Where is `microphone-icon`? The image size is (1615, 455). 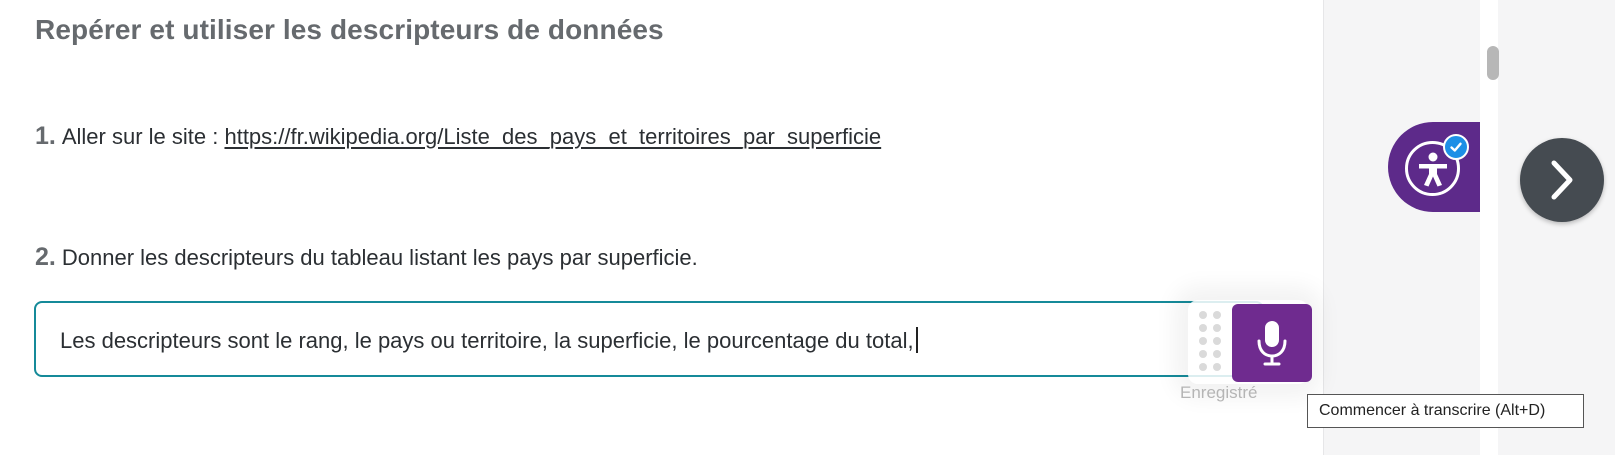
microphone-icon is located at coordinates (1272, 343).